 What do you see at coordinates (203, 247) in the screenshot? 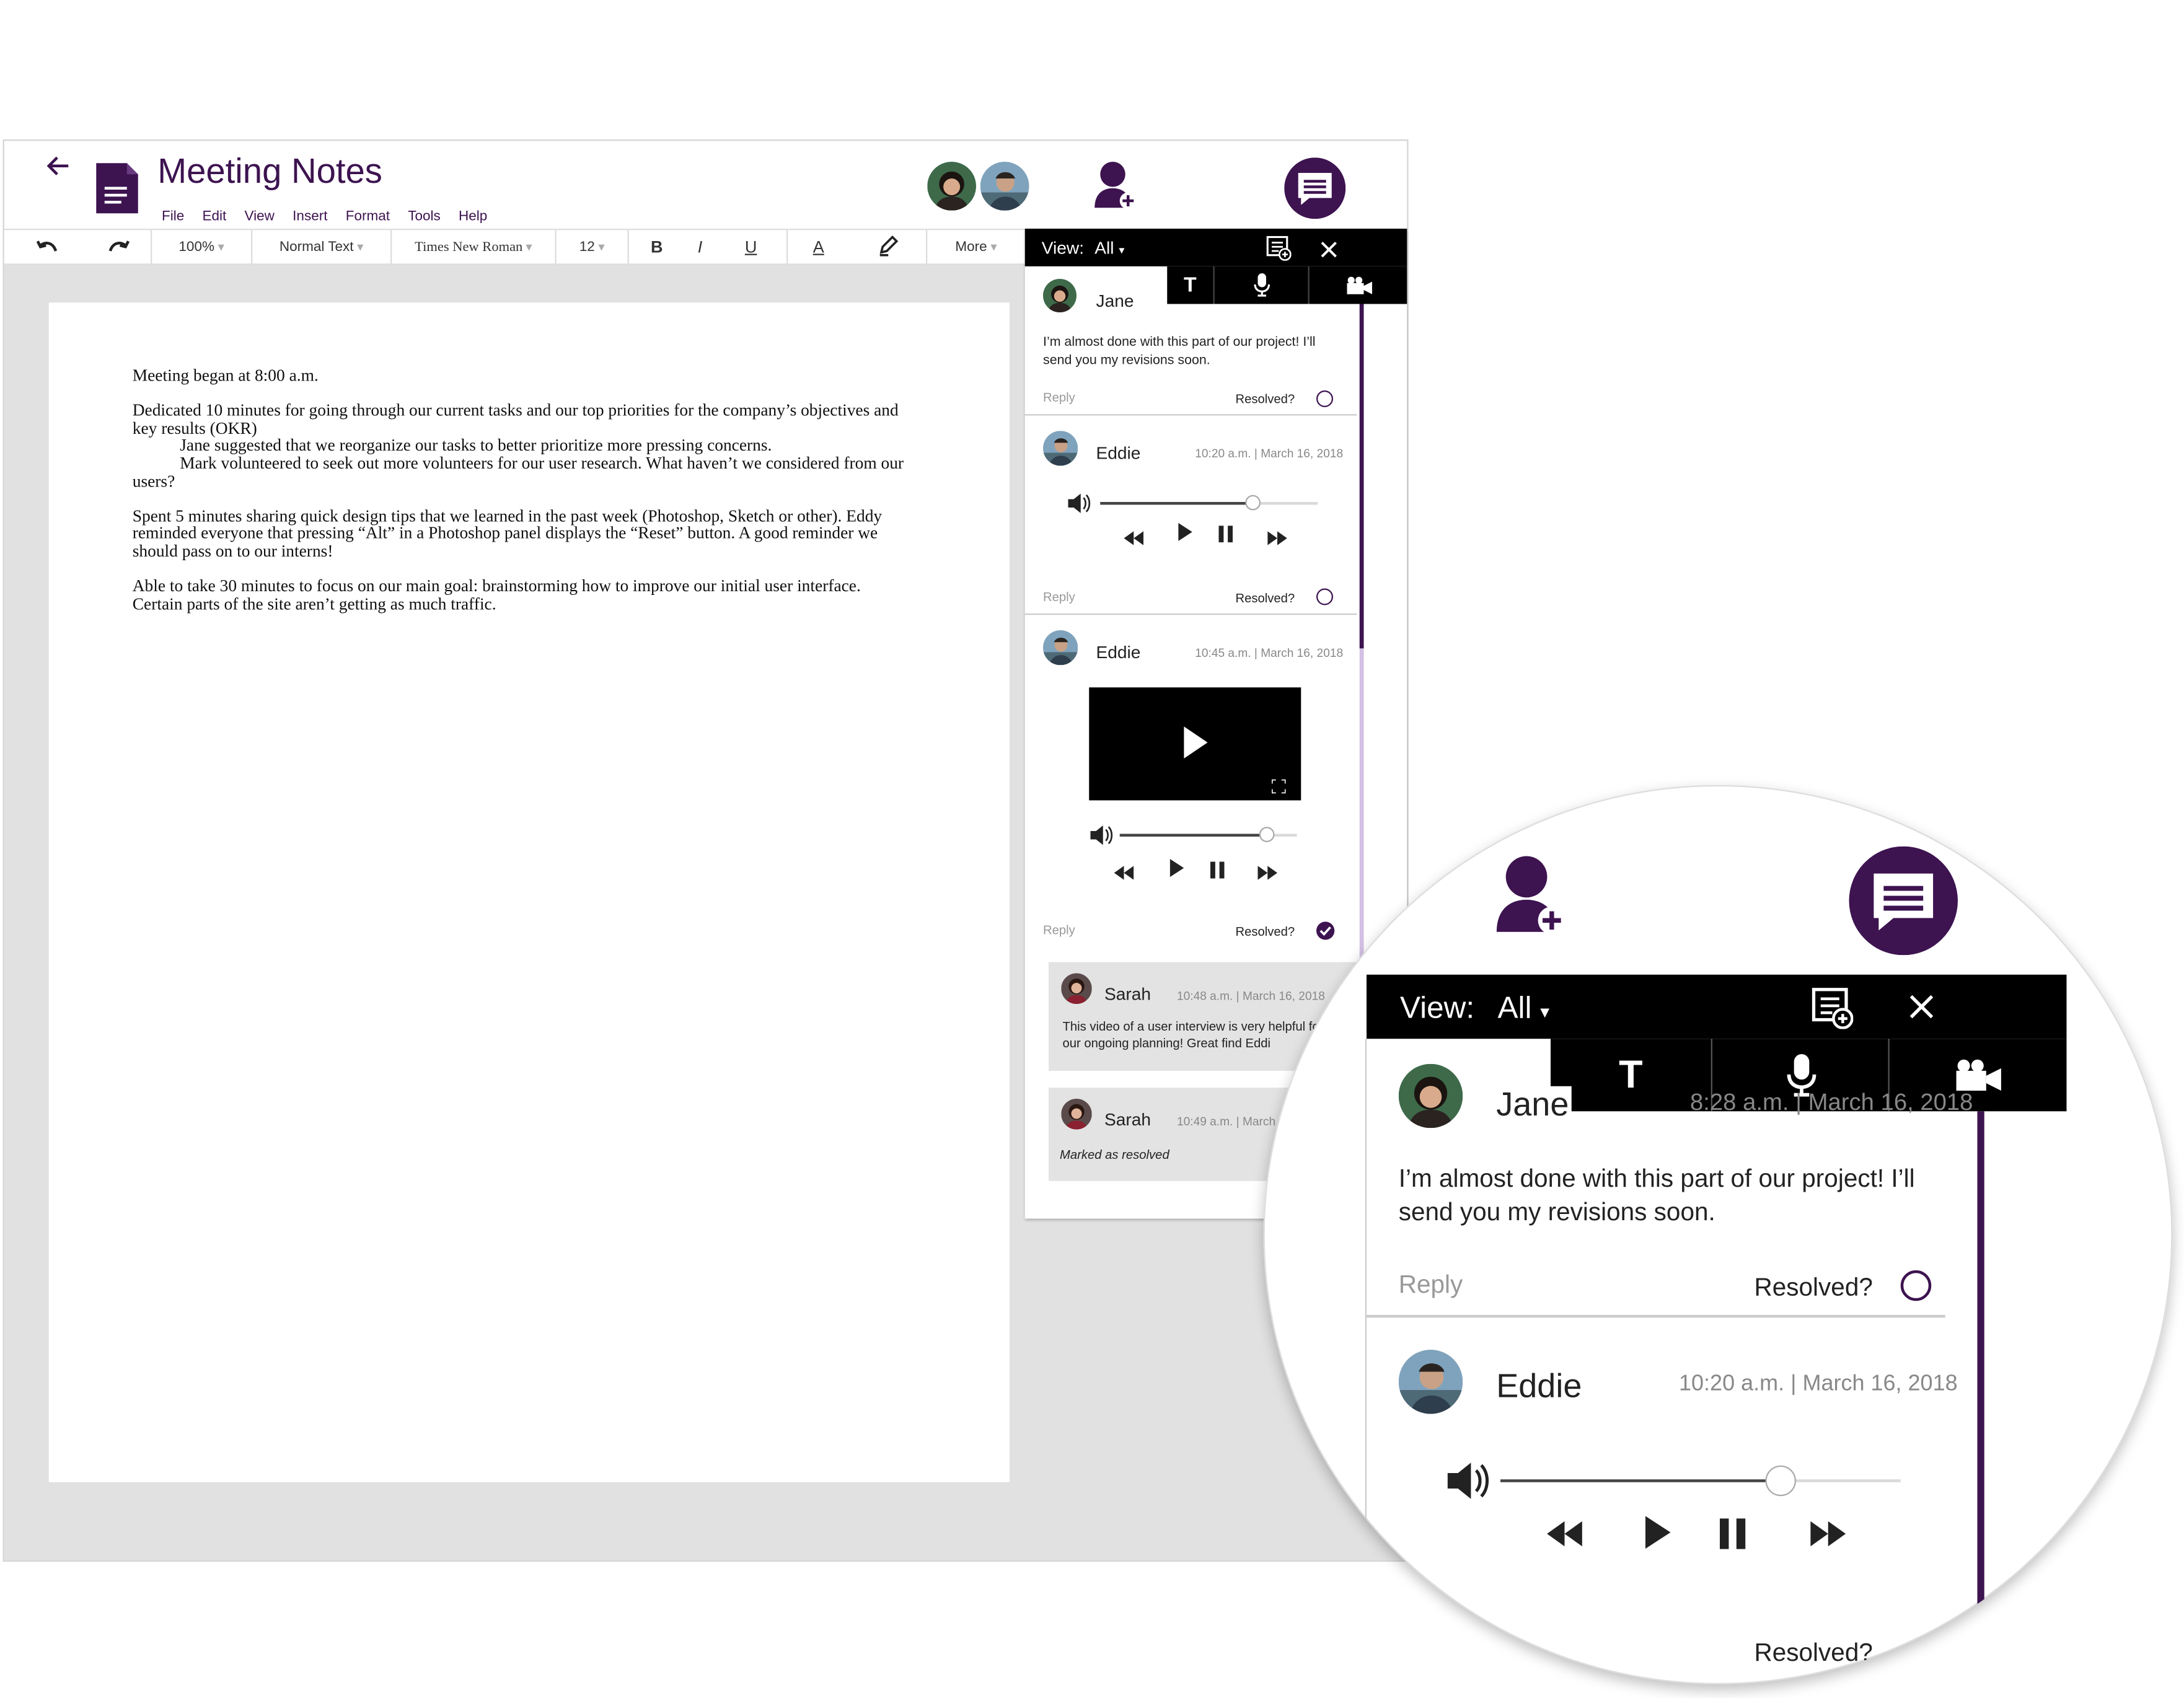
I see `zoom-select: 100%` at bounding box center [203, 247].